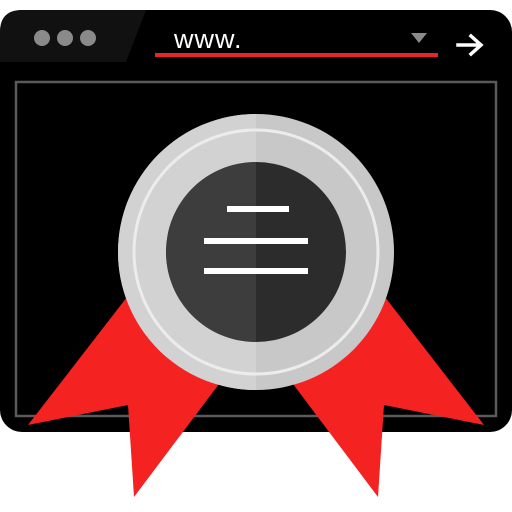  I want to click on three-dots-icon, so click(65, 38).